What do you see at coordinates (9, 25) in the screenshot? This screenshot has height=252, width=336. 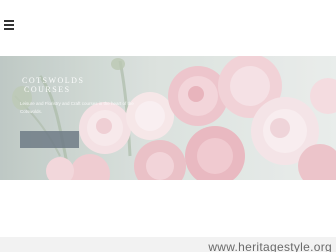 I see `hamburger-menu-icon` at bounding box center [9, 25].